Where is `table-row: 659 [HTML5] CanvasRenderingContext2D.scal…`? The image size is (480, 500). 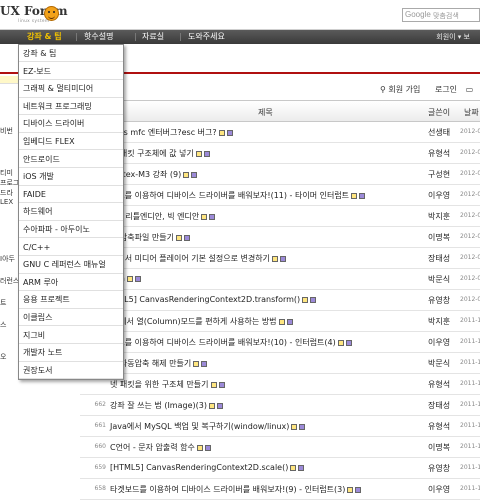
table-row: 659 [HTML5] CanvasRenderingContext2D.scal… is located at coordinates (280, 468).